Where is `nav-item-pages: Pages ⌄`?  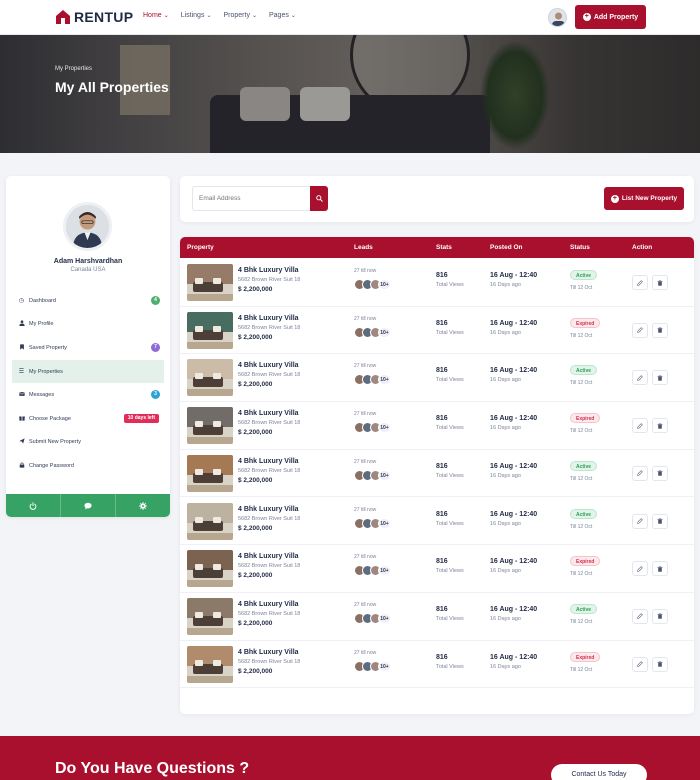 nav-item-pages: Pages ⌄ is located at coordinates (282, 15).